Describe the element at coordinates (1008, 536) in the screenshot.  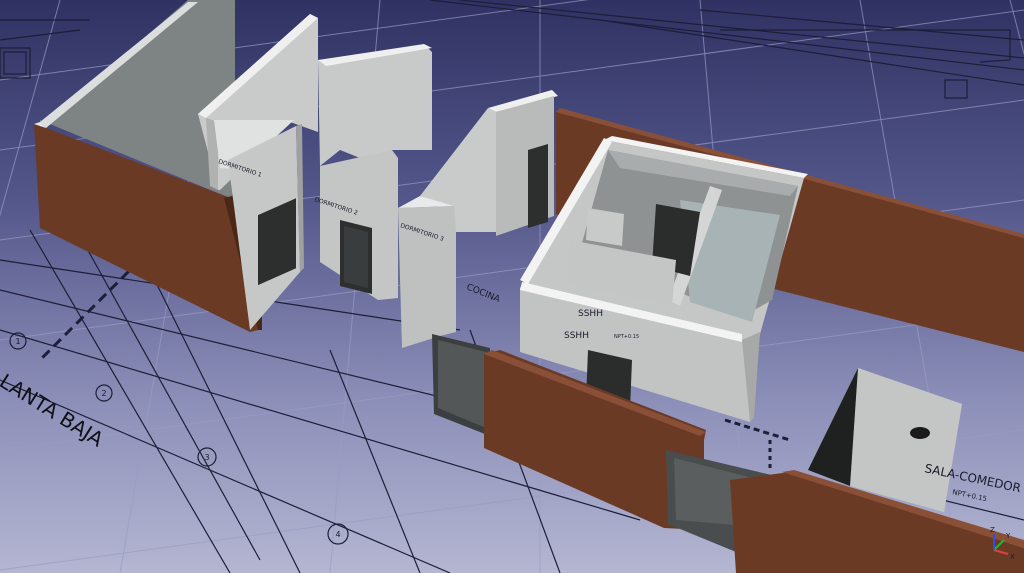
I see `axis-y-label: Y` at that location.